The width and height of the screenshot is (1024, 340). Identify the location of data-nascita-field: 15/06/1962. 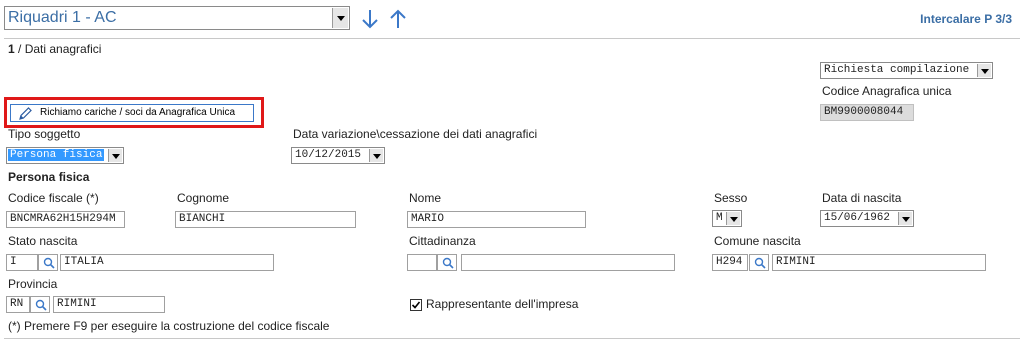
(867, 218).